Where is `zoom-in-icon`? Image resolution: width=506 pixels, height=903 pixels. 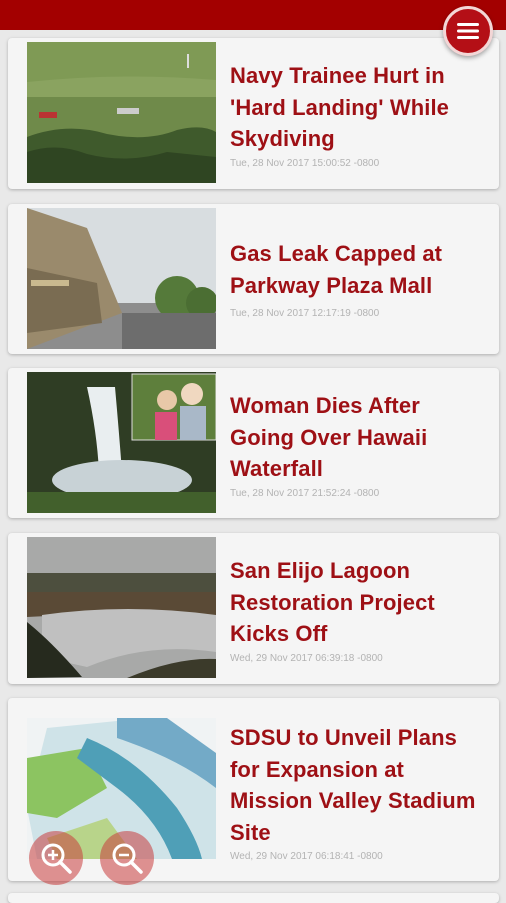 zoom-in-icon is located at coordinates (56, 858).